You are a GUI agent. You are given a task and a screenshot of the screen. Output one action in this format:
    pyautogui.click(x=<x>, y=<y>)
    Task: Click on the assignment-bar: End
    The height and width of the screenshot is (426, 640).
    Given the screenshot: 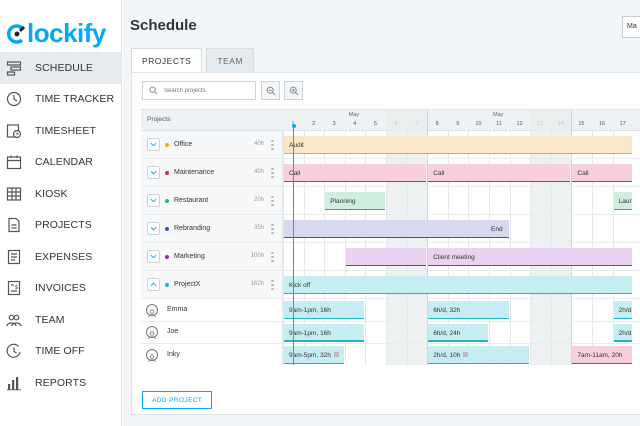 What is the action you would take?
    pyautogui.click(x=396, y=229)
    